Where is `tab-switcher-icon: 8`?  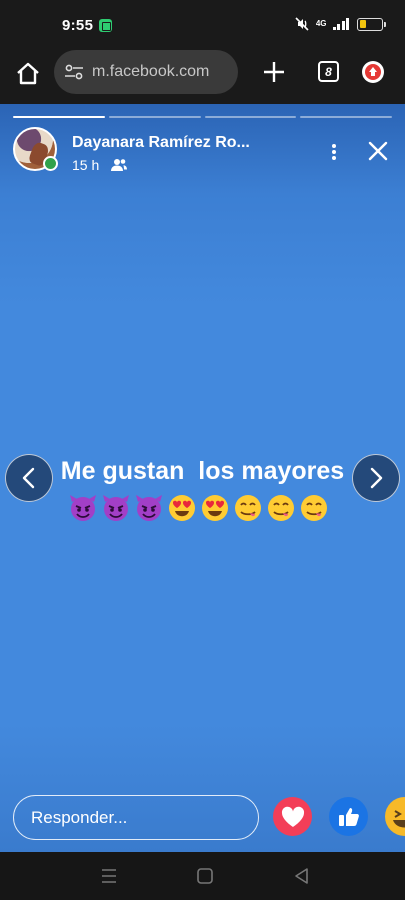
tab-switcher-icon: 8 is located at coordinates (328, 71).